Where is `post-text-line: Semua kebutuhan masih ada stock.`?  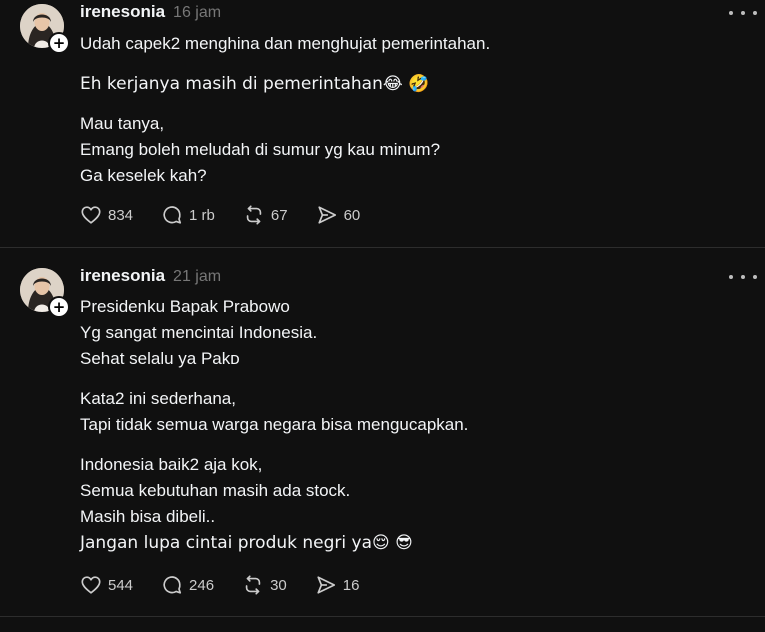
post-text-line: Semua kebutuhan masih ada stock. is located at coordinates (215, 490).